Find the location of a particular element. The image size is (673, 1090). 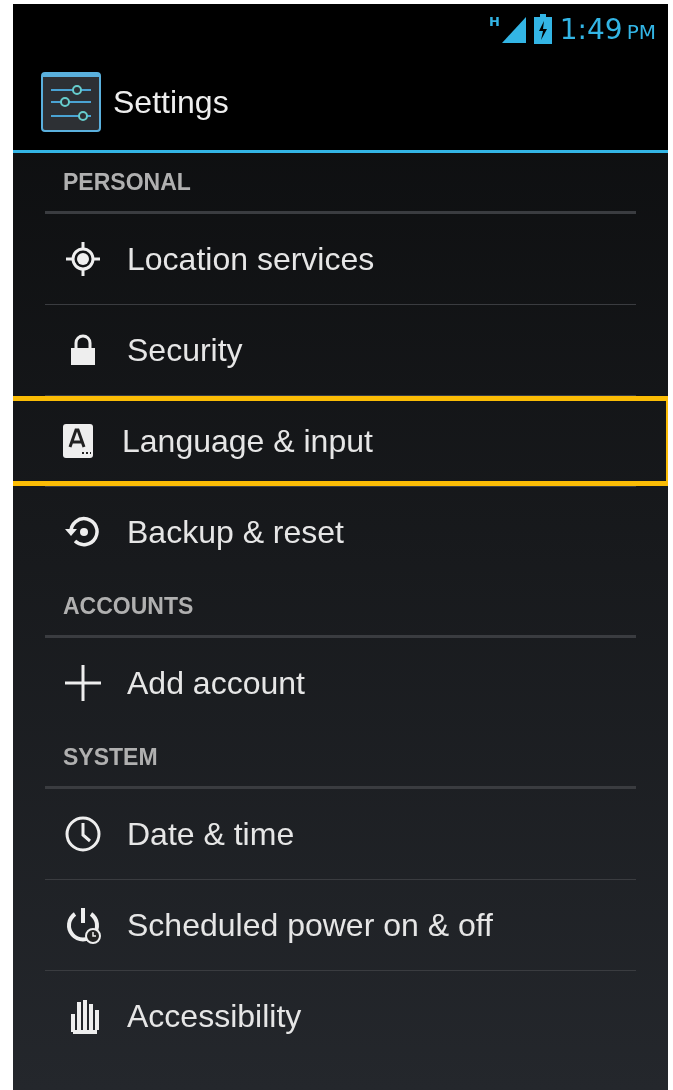

signal-icon is located at coordinates (512, 29).